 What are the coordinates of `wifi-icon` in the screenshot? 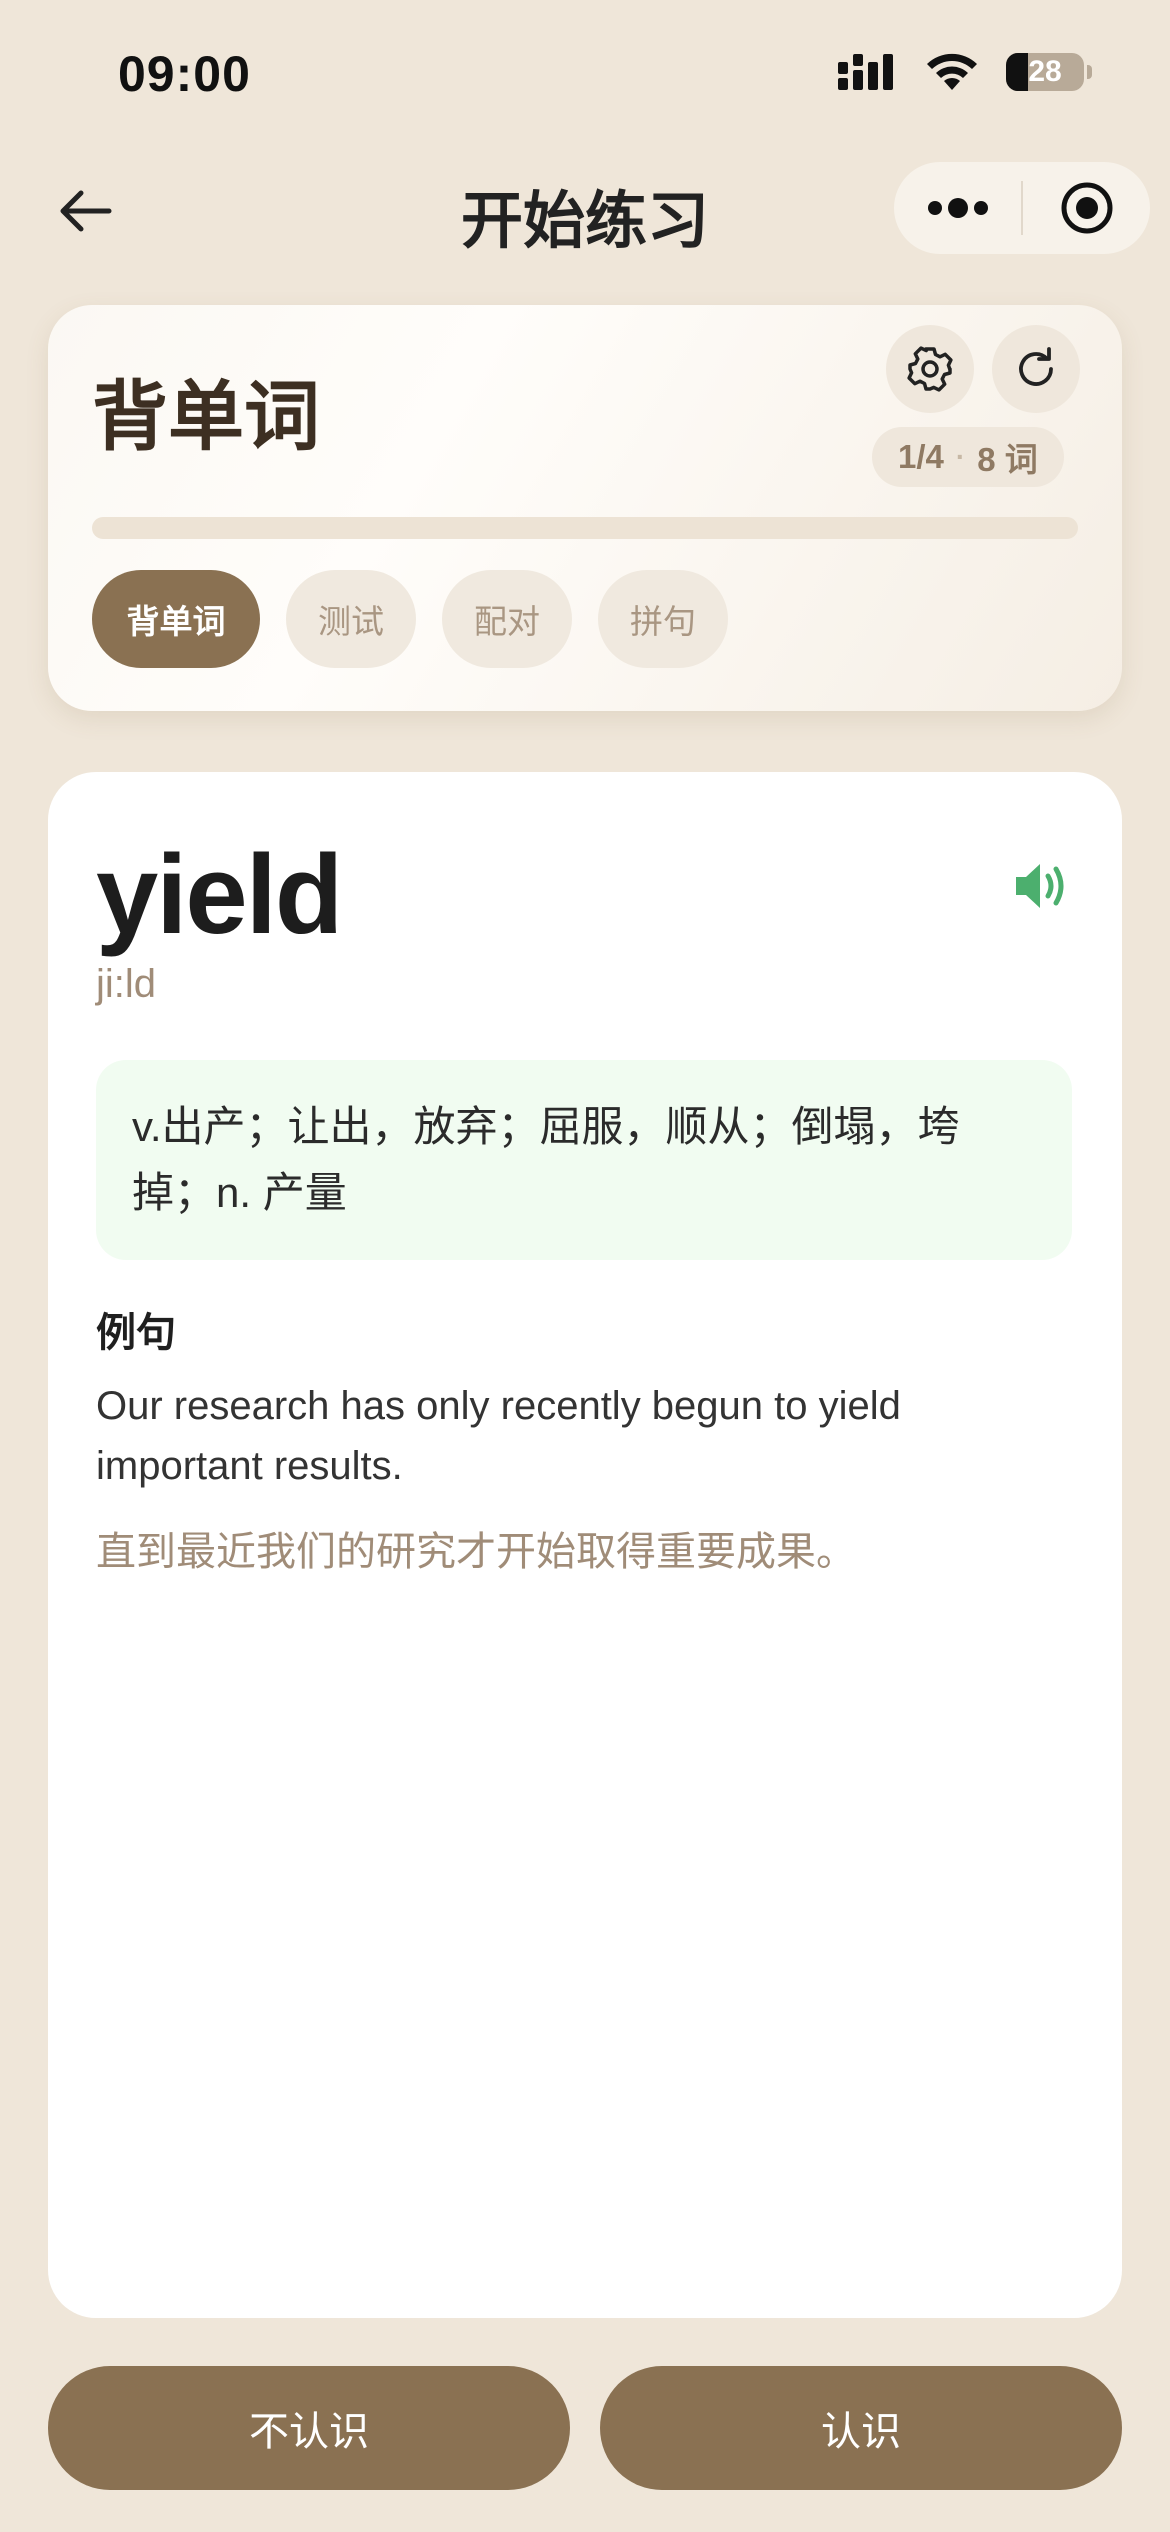 It's located at (952, 71).